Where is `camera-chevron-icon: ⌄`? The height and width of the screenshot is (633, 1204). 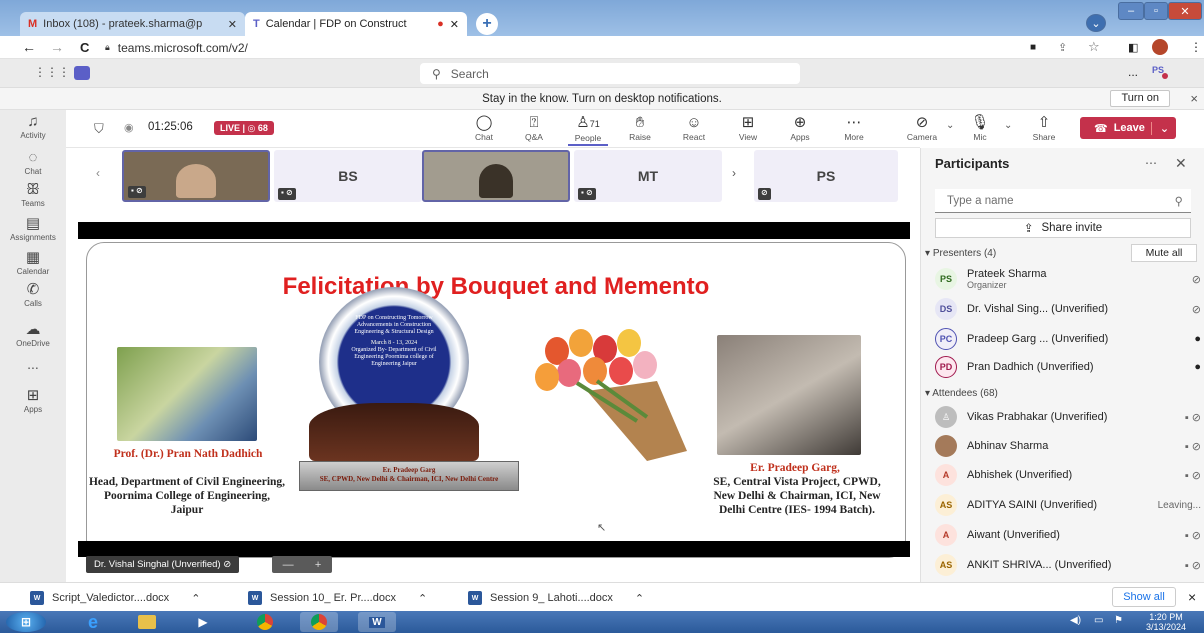
camera-chevron-icon: ⌄ is located at coordinates (950, 125).